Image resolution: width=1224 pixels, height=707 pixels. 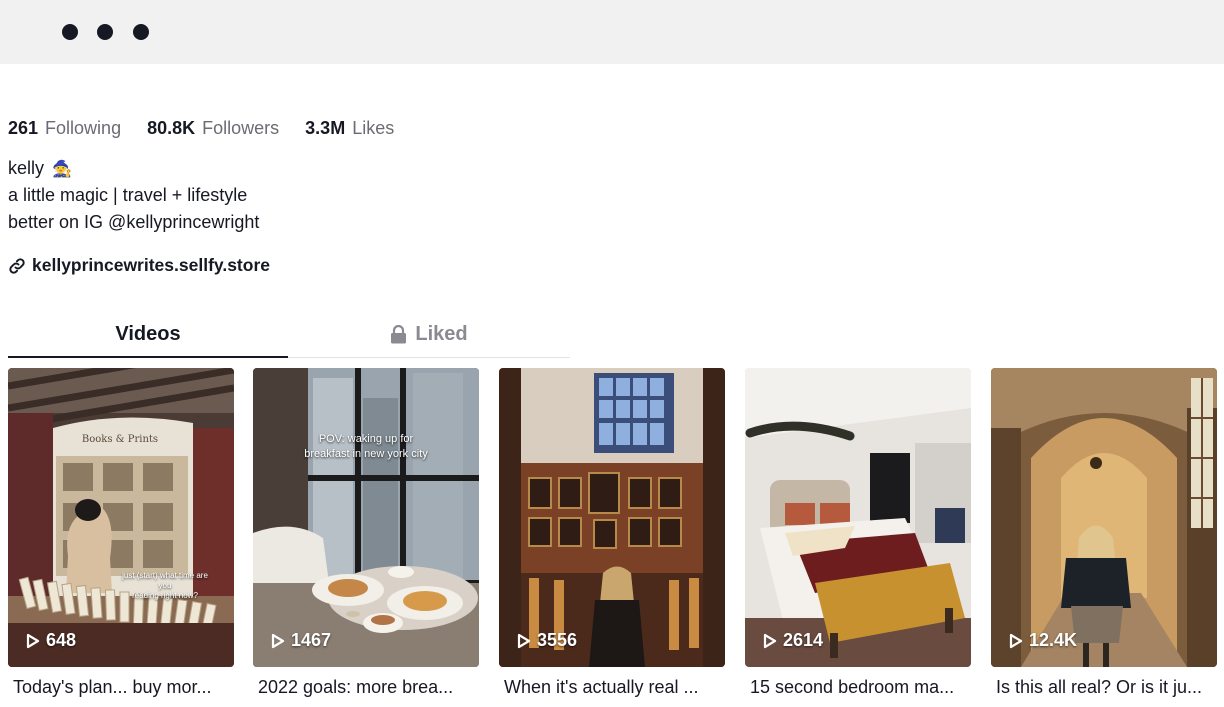 I want to click on overlay-line: breakfast in new york city, so click(x=366, y=454).